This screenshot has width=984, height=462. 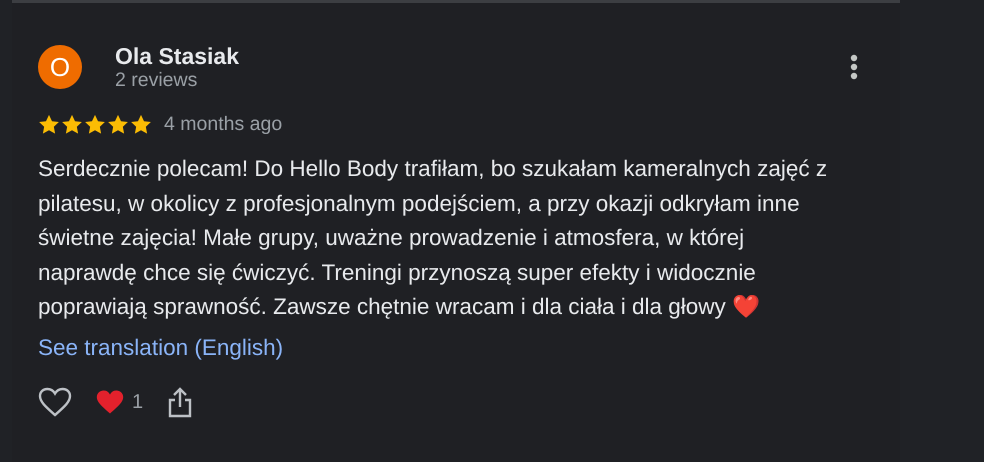 What do you see at coordinates (482, 56) in the screenshot?
I see `author-name: Ola Stasiak` at bounding box center [482, 56].